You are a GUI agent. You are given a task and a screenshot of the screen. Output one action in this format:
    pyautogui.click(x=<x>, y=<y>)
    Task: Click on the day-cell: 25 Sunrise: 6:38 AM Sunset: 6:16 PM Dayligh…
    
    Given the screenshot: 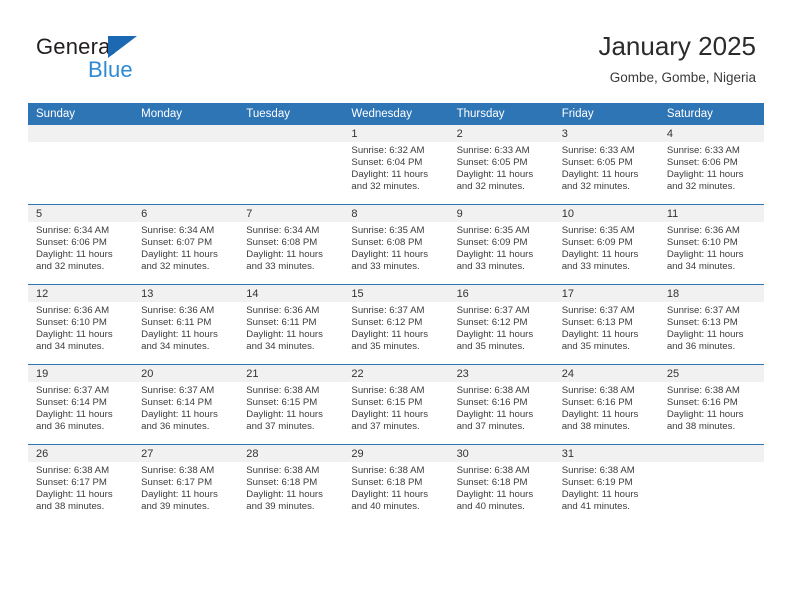 What is the action you would take?
    pyautogui.click(x=711, y=404)
    